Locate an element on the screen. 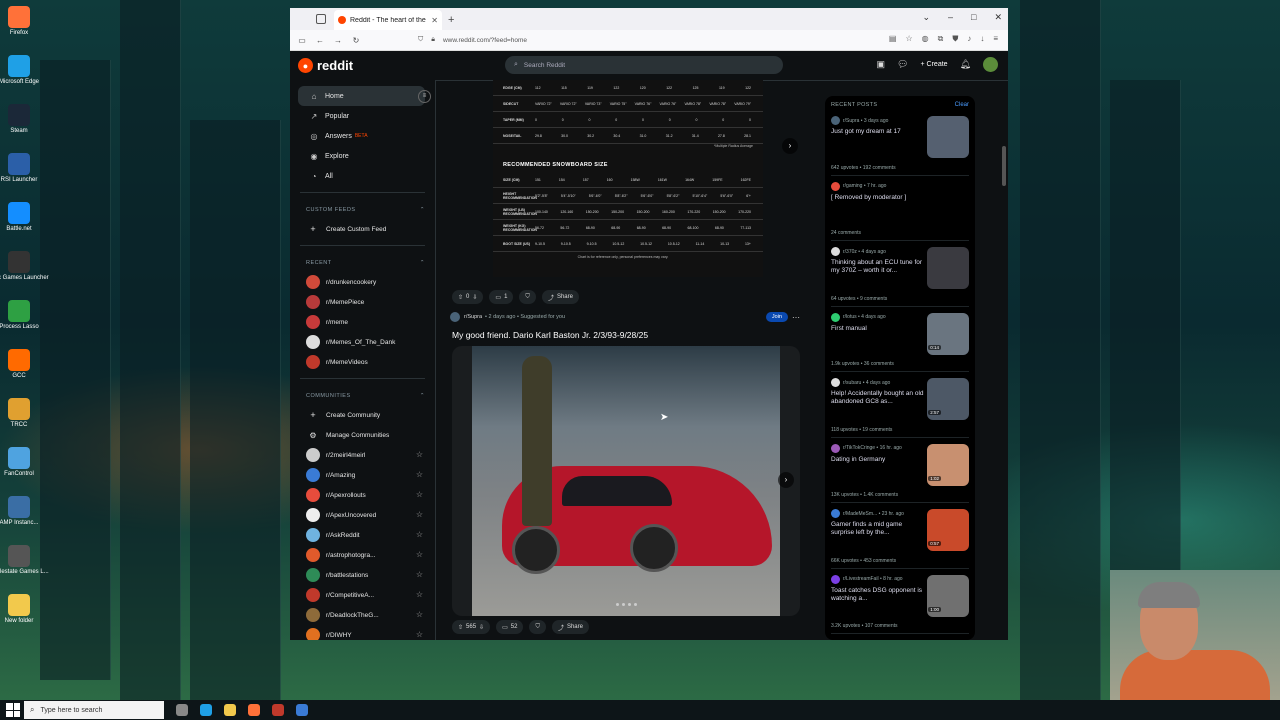 This screenshot has height=720, width=1280. recent-post-subreddit: r/Supra • 3 days ago is located at coordinates (859, 120).